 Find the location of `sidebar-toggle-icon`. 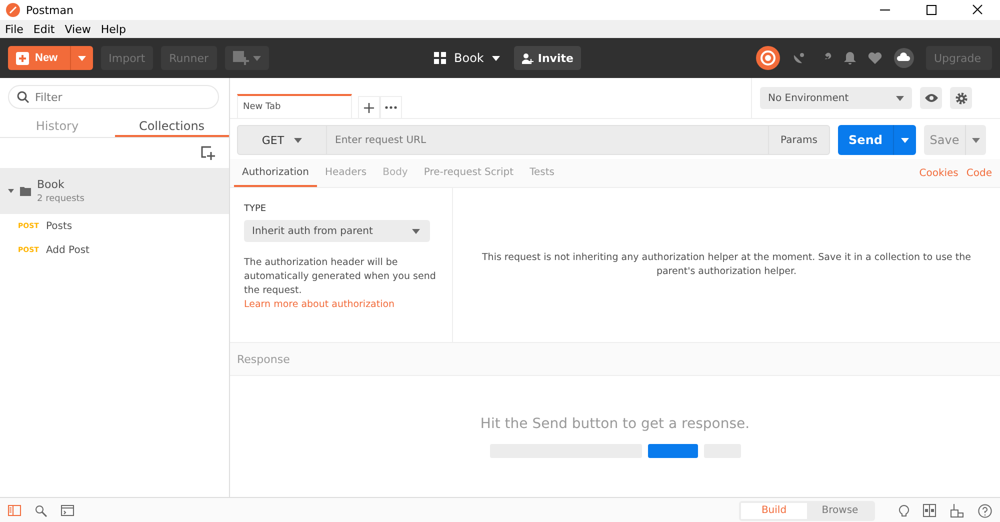

sidebar-toggle-icon is located at coordinates (14, 510).